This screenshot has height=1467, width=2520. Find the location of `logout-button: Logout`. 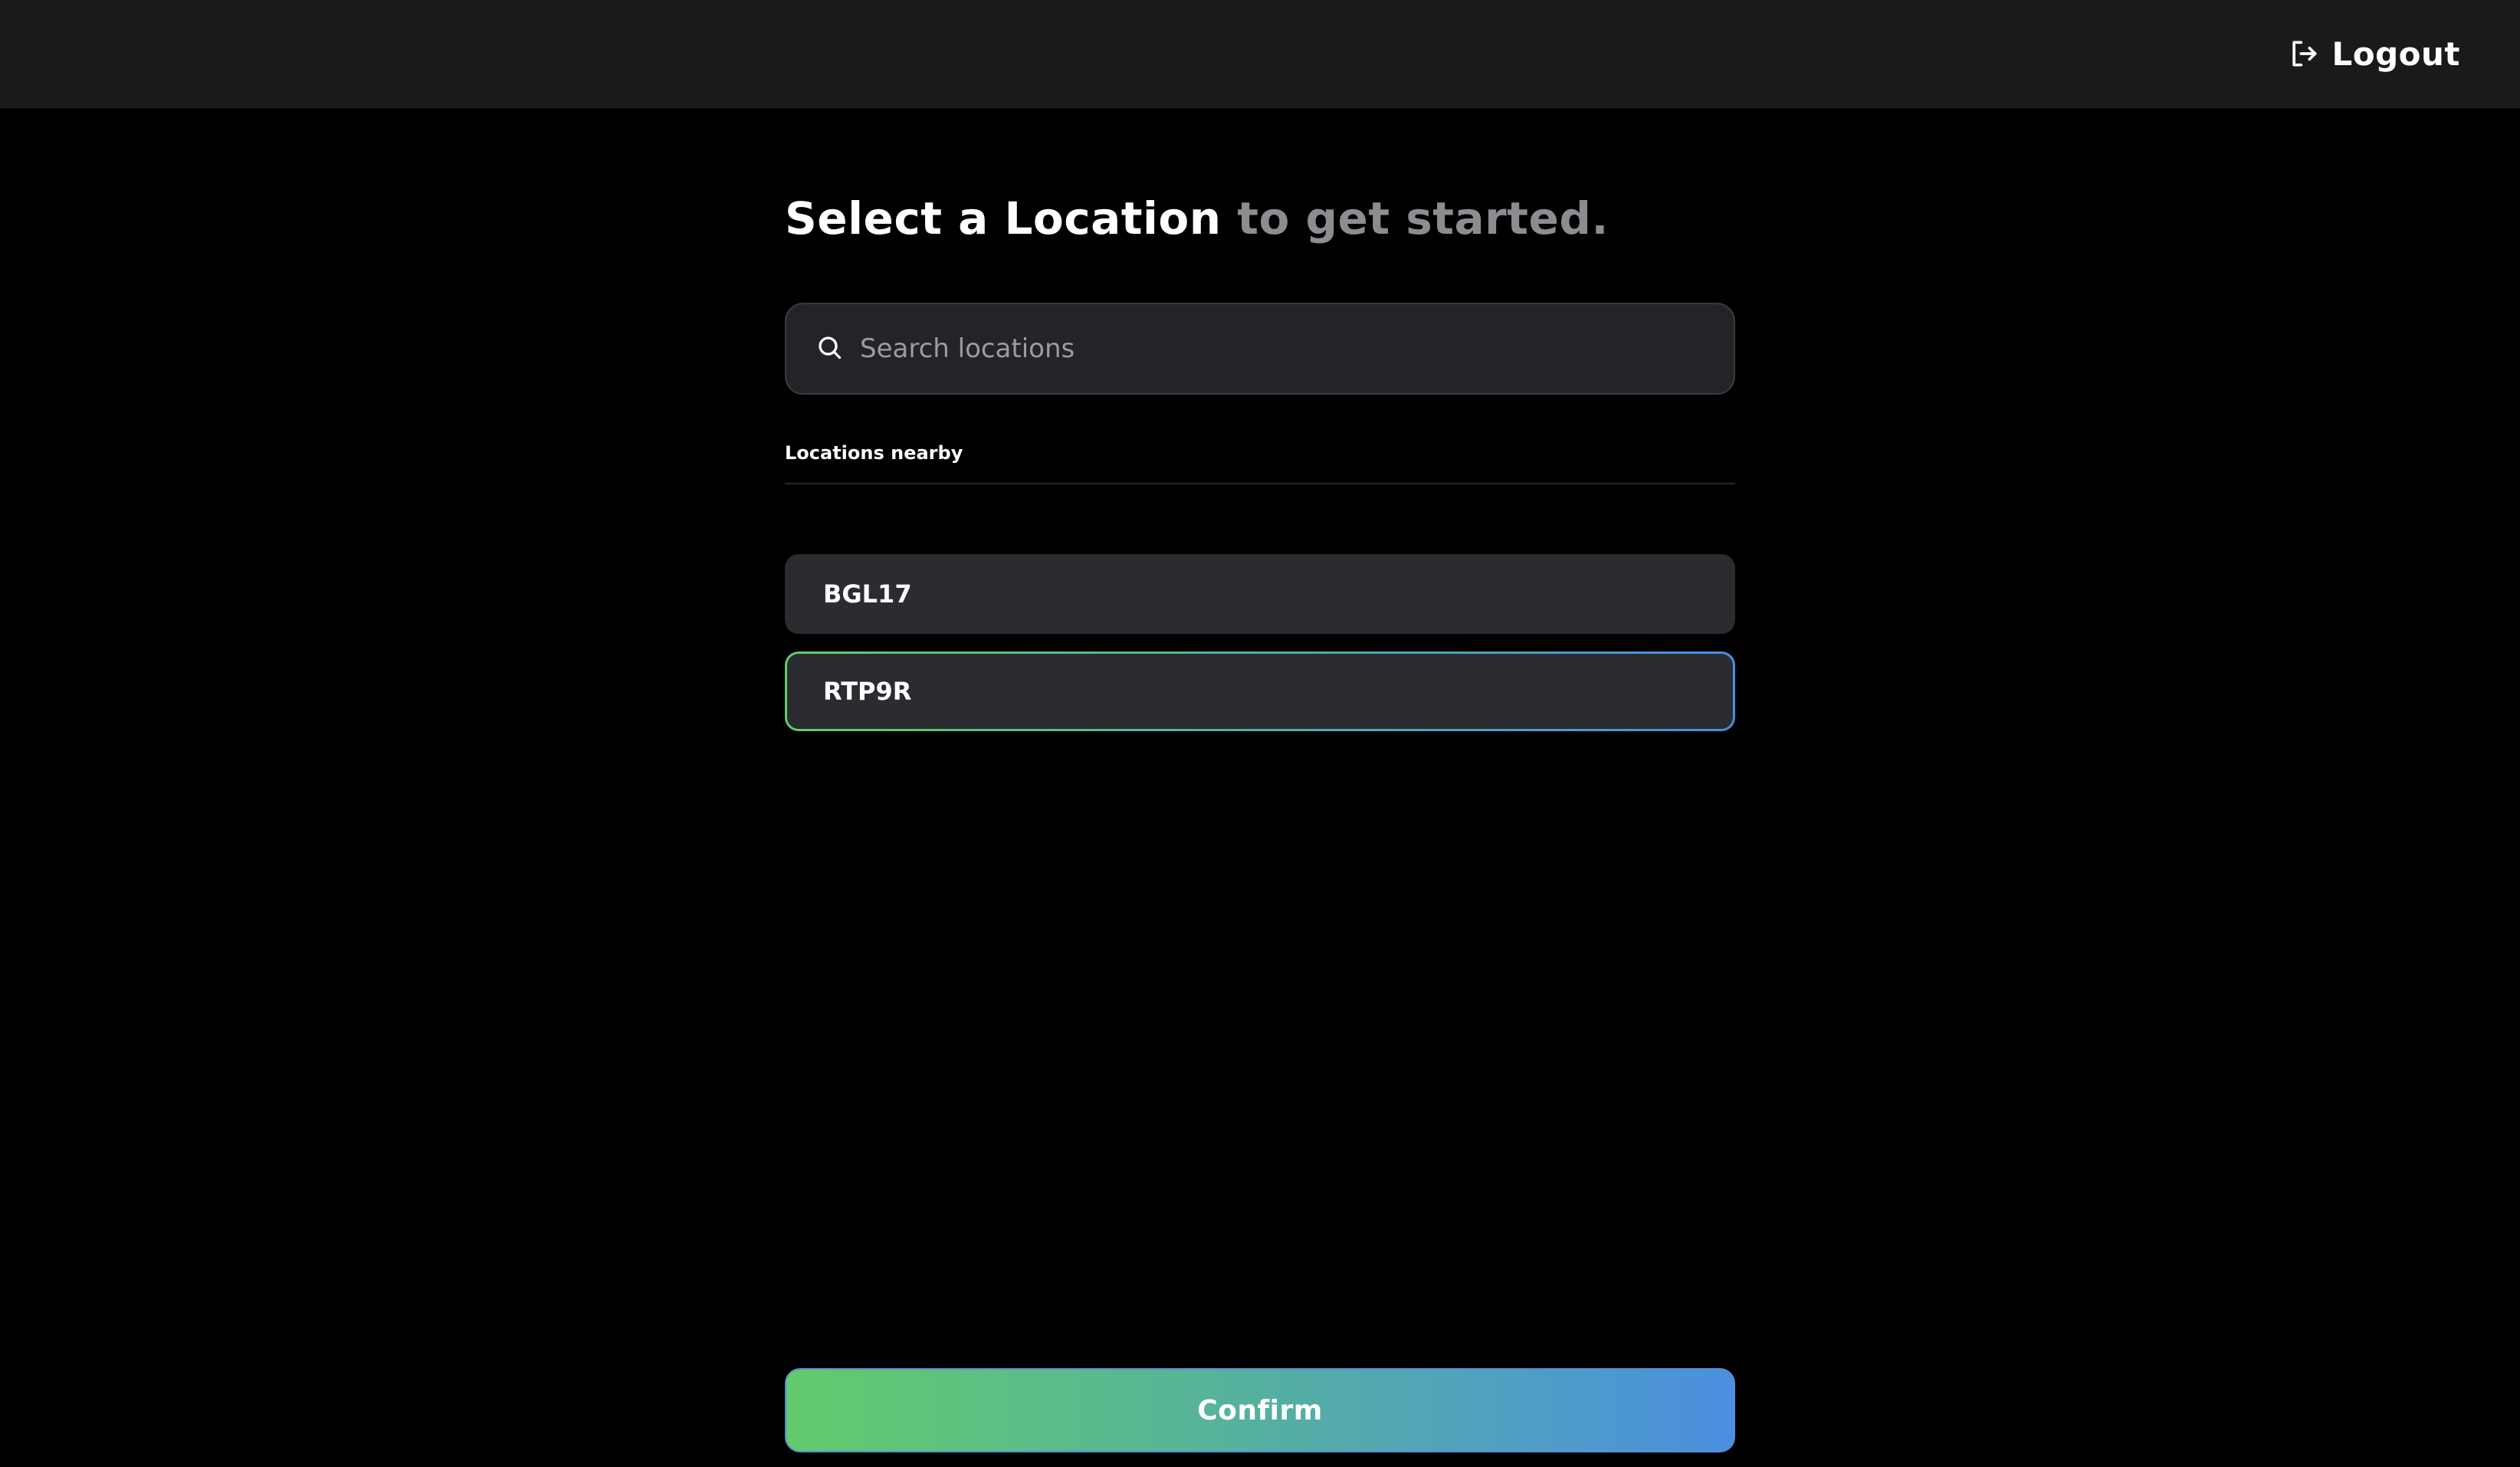

logout-button: Logout is located at coordinates (2373, 53).